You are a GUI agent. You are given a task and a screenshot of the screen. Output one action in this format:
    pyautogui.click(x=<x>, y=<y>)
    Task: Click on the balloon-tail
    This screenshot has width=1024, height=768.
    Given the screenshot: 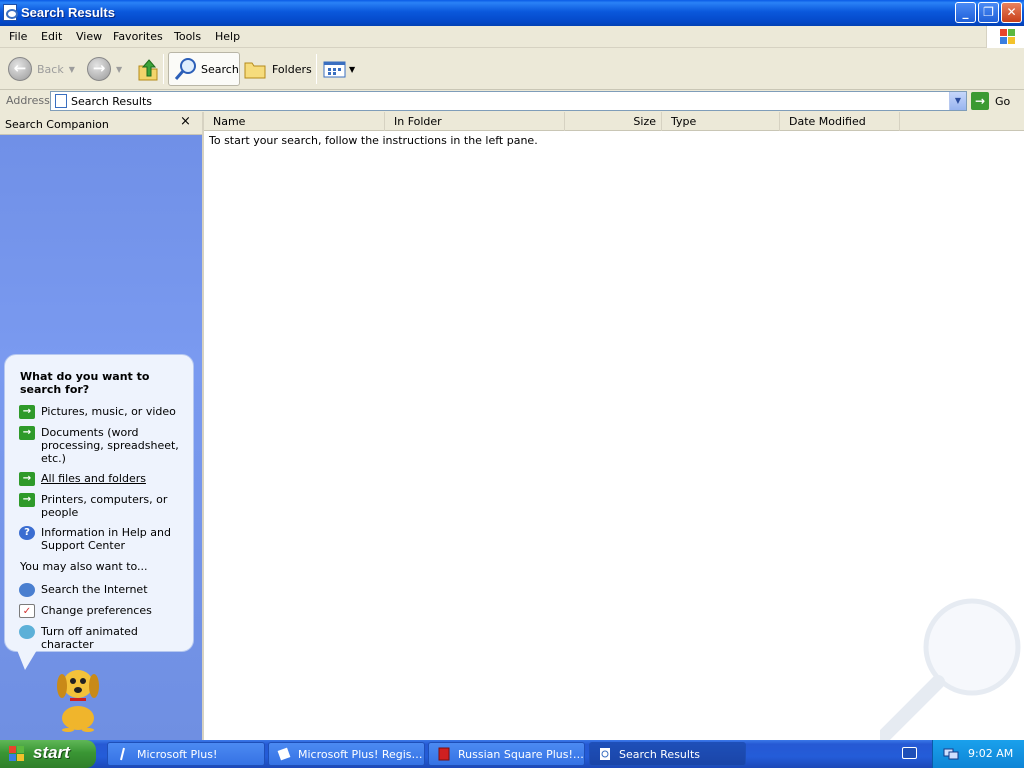 What is the action you would take?
    pyautogui.click(x=27, y=660)
    